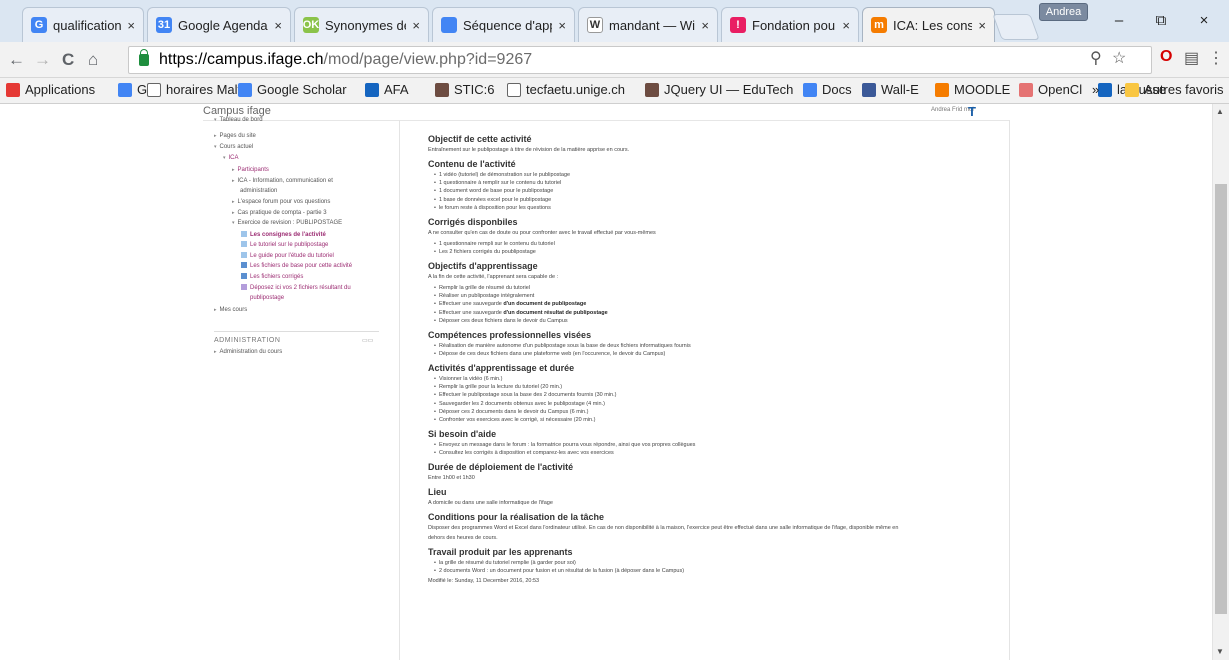 The width and height of the screenshot is (1229, 660). What do you see at coordinates (972, 111) in the screenshot?
I see `user-avatar-icon: T` at bounding box center [972, 111].